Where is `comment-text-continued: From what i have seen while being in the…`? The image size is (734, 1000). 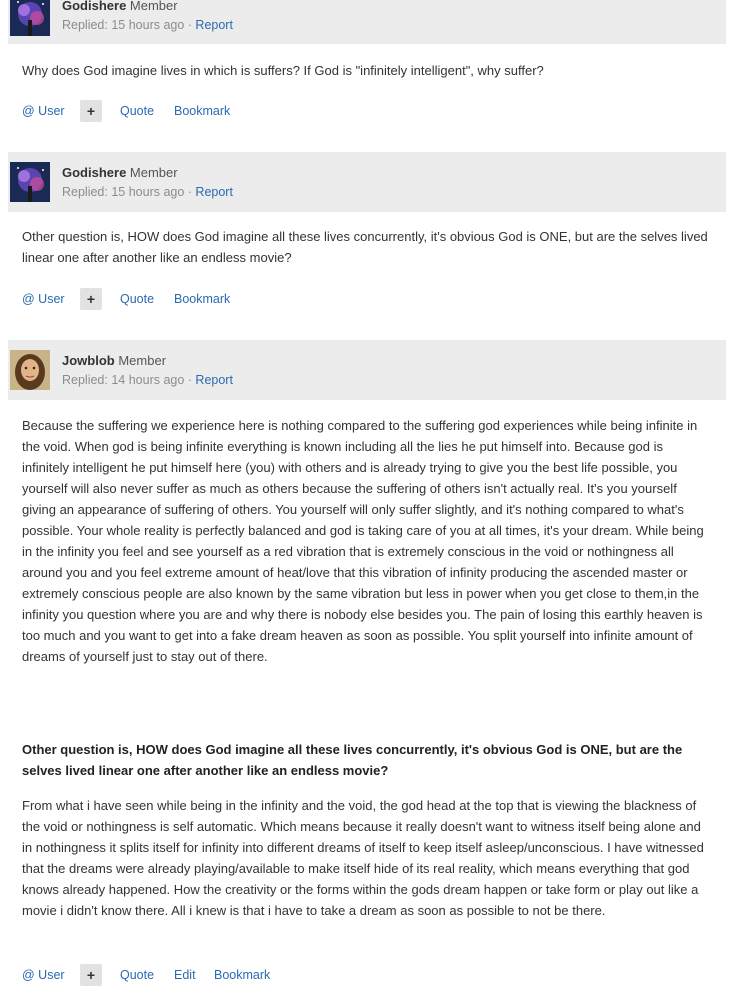 comment-text-continued: From what i have seen while being in the… is located at coordinates (363, 858).